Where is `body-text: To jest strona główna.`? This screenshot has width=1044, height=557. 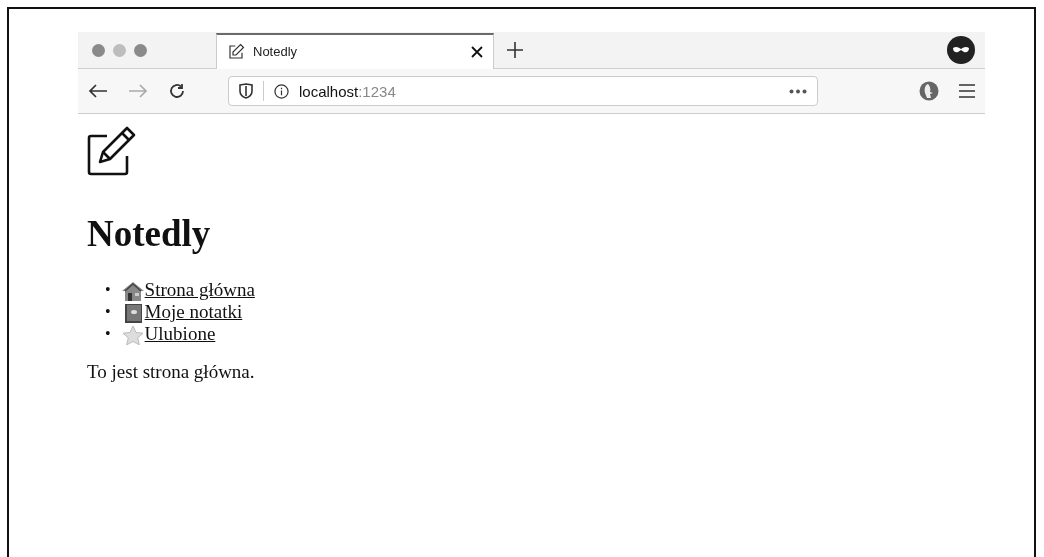 body-text: To jest strona główna. is located at coordinates (171, 372).